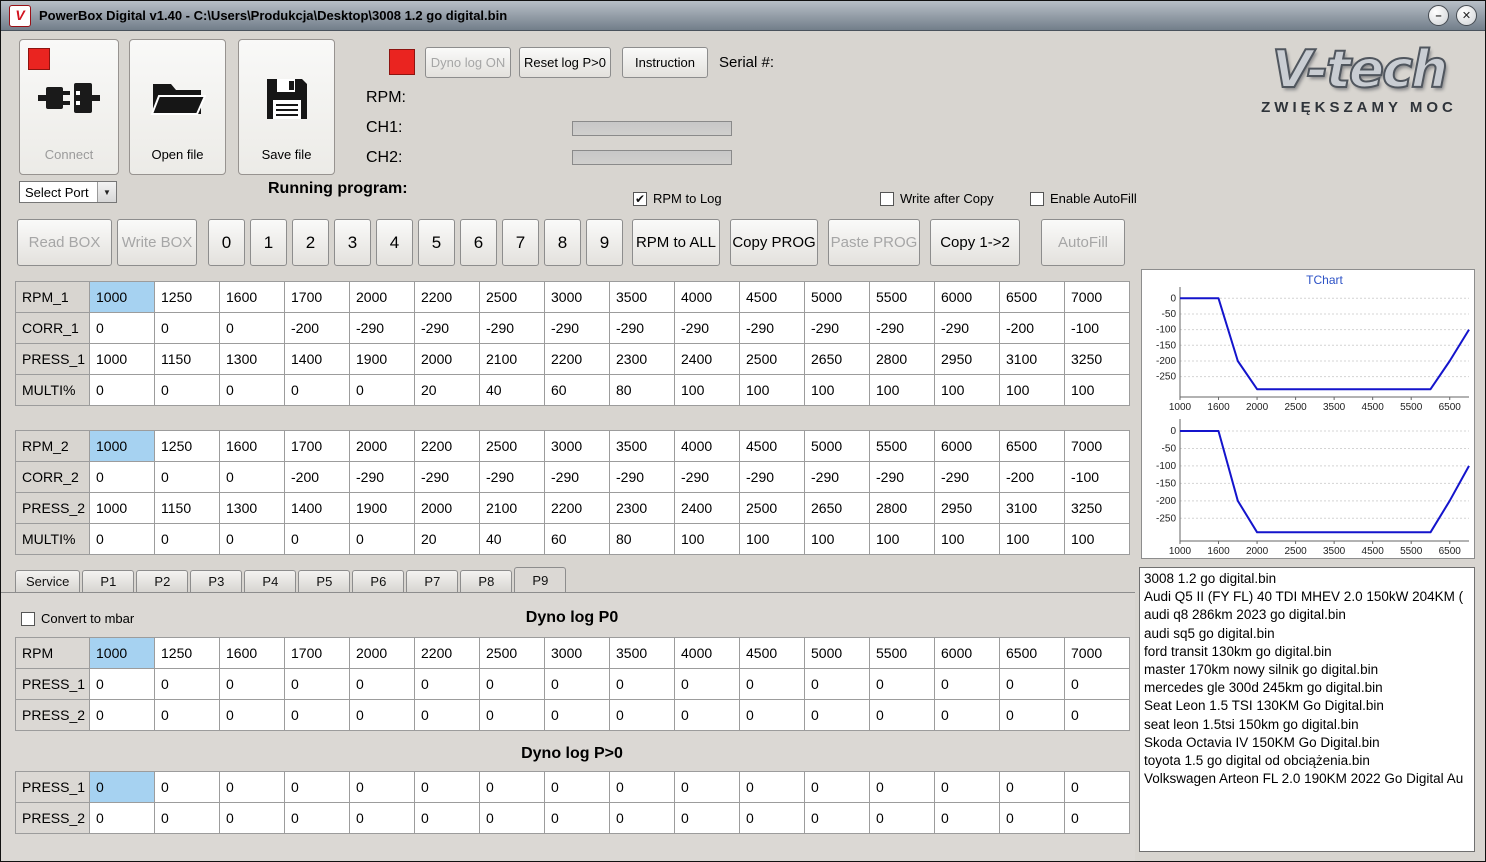  Describe the element at coordinates (1307, 688) in the screenshot. I see `file-list-item: mercedes gle 300d 245km go digital.bin` at that location.